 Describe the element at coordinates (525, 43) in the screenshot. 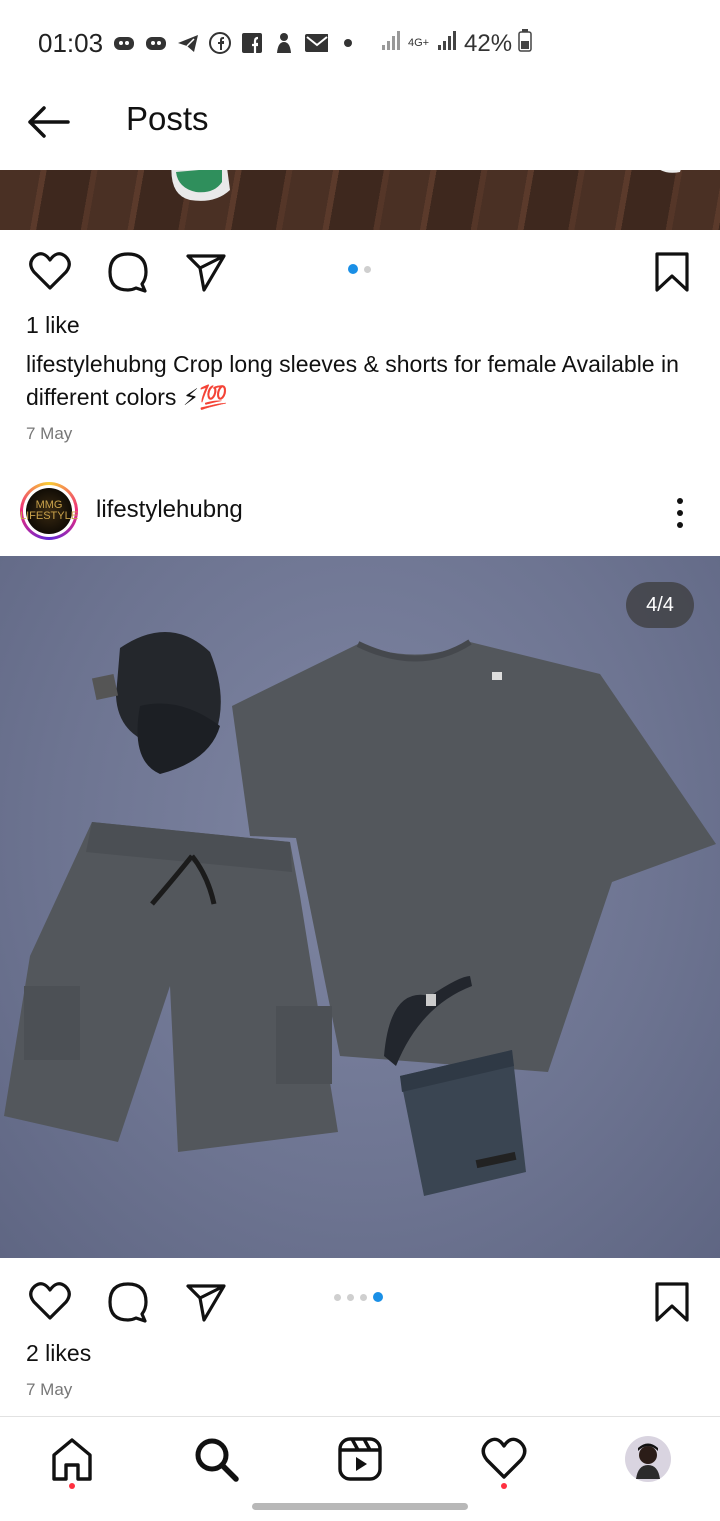

I see `battery-icon` at that location.